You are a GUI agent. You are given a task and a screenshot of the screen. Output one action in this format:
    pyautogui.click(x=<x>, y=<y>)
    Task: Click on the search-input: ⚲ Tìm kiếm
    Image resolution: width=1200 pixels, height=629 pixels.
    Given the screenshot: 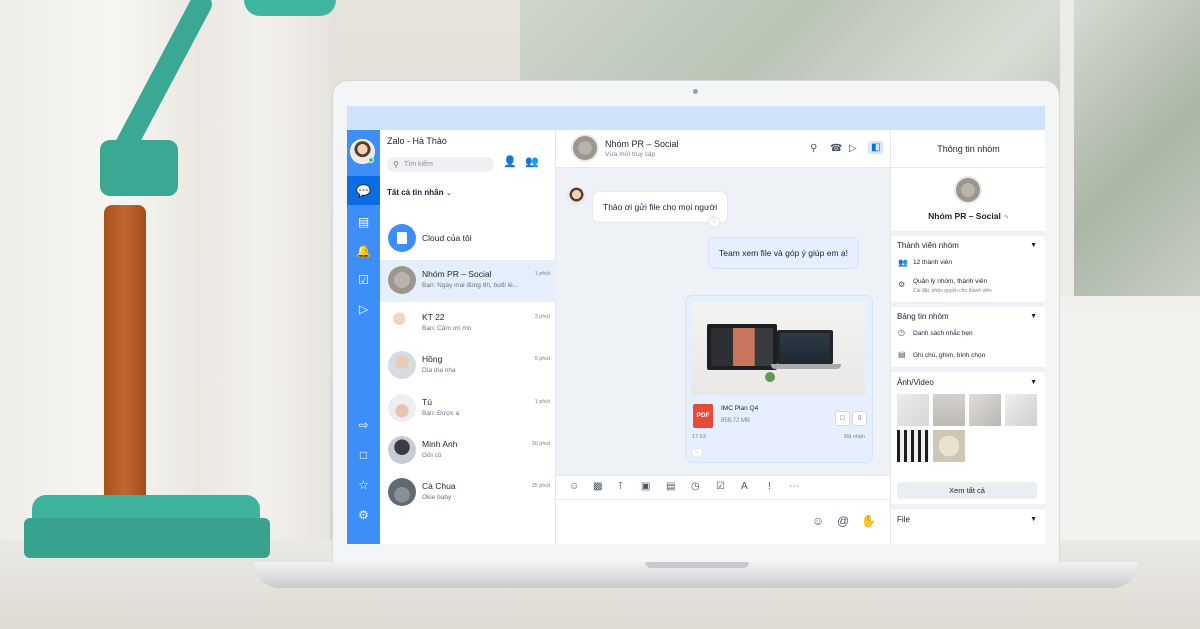 What is the action you would take?
    pyautogui.click(x=440, y=164)
    